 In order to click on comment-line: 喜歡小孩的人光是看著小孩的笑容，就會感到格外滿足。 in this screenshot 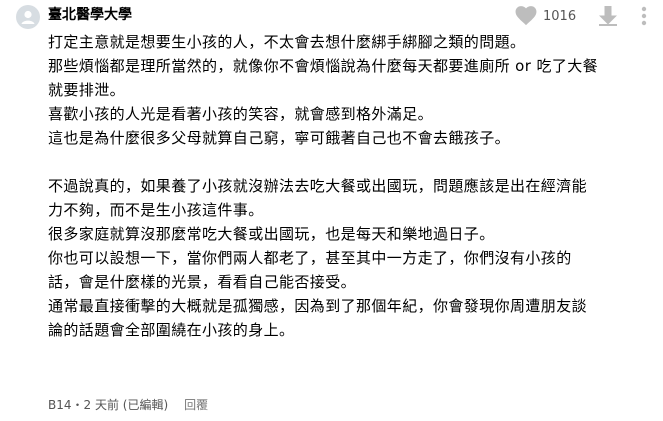, I will do `click(241, 114)`.